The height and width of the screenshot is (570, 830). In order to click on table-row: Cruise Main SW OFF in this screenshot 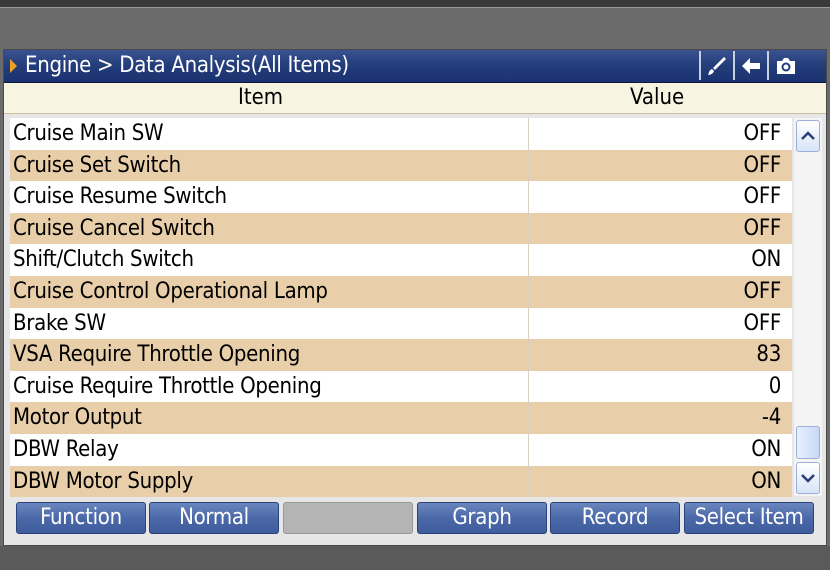, I will do `click(401, 134)`.